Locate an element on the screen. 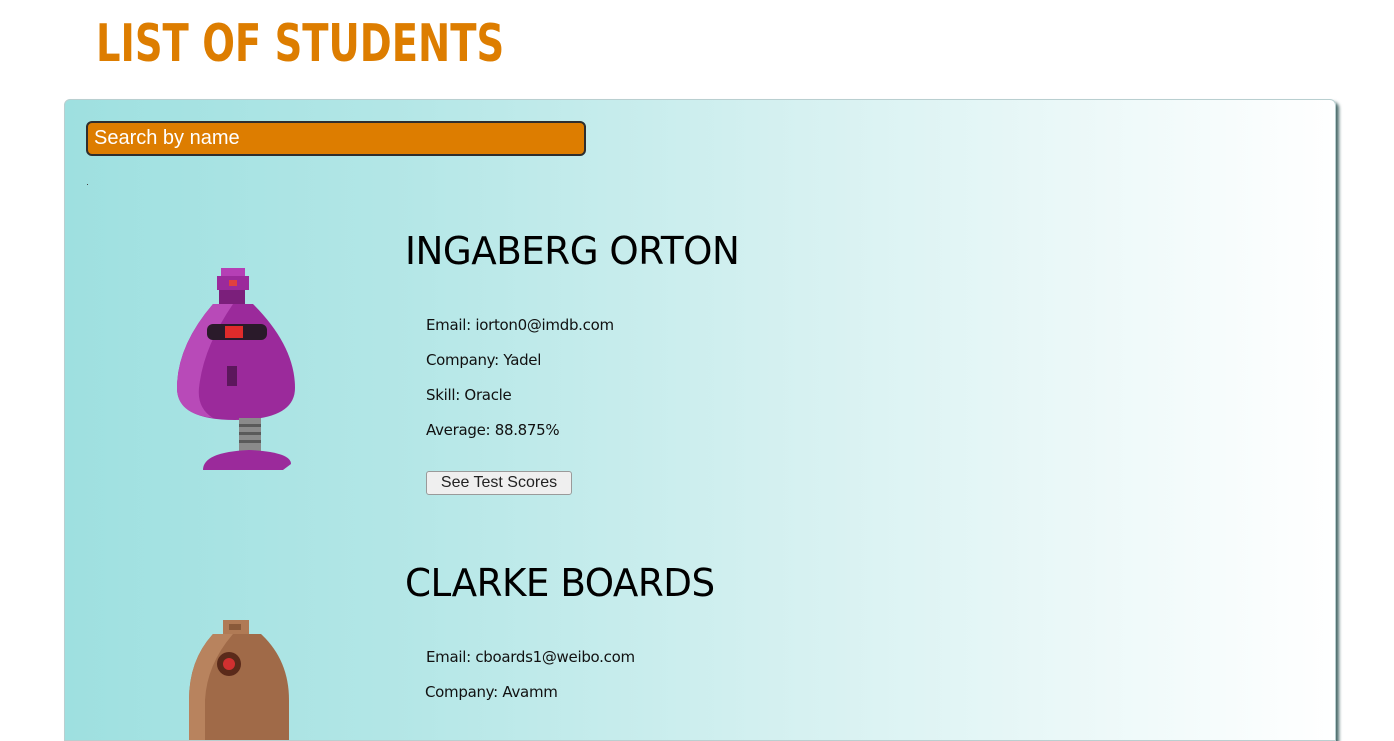 The height and width of the screenshot is (741, 1394). student-average: Average: 88.875% is located at coordinates (493, 430).